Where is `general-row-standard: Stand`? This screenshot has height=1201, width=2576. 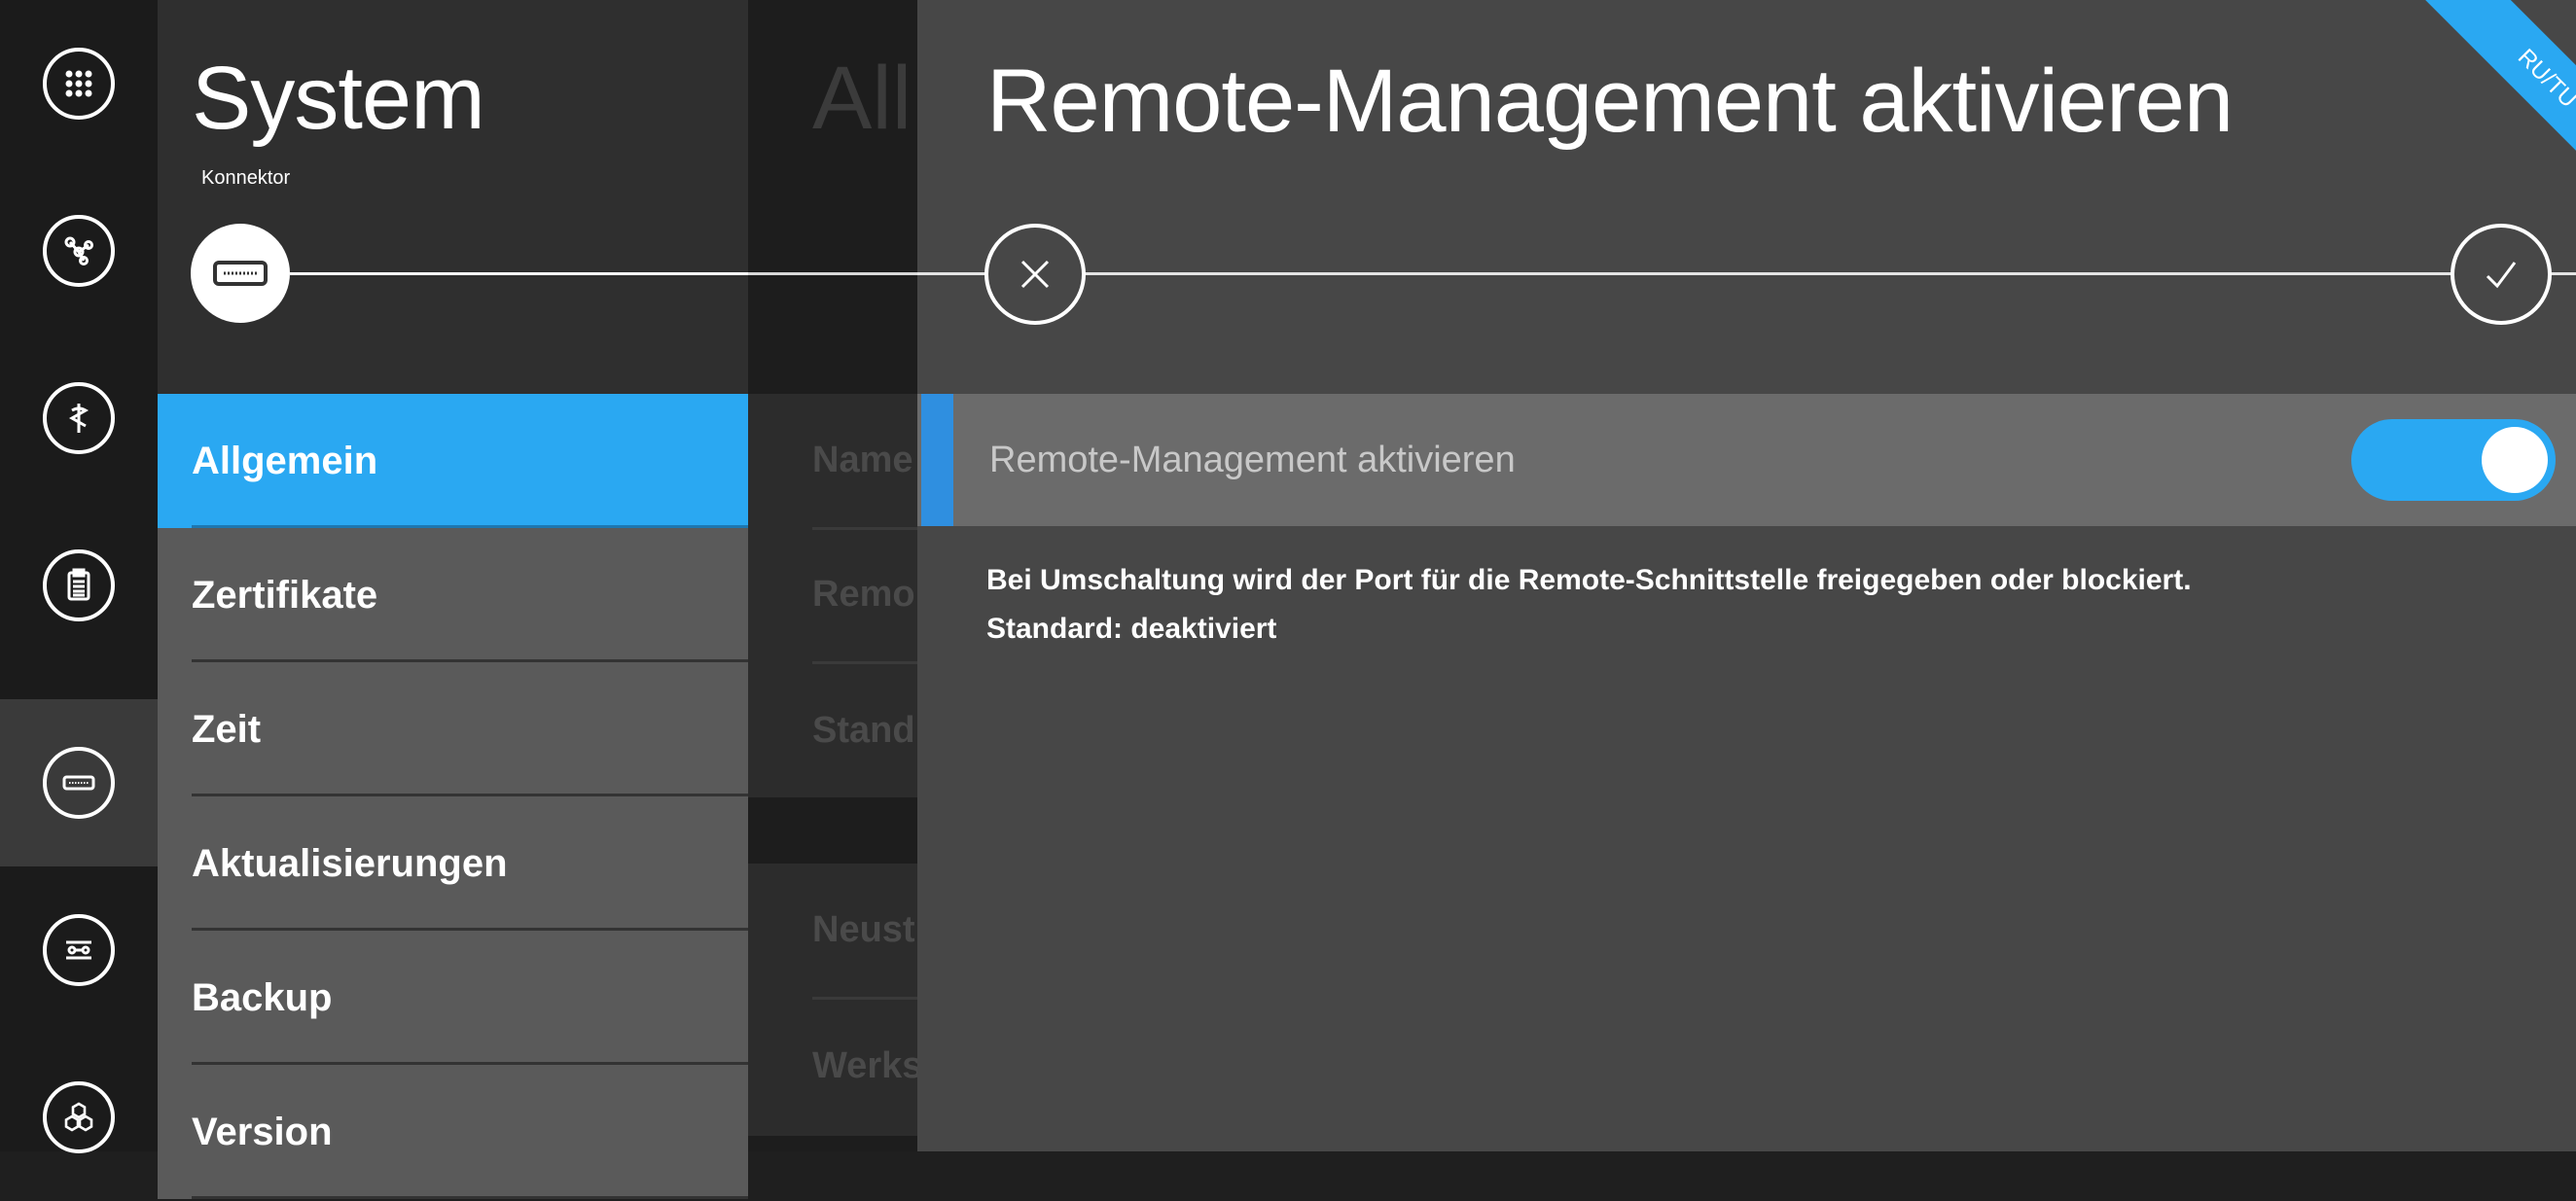 general-row-standard: Stand is located at coordinates (863, 731).